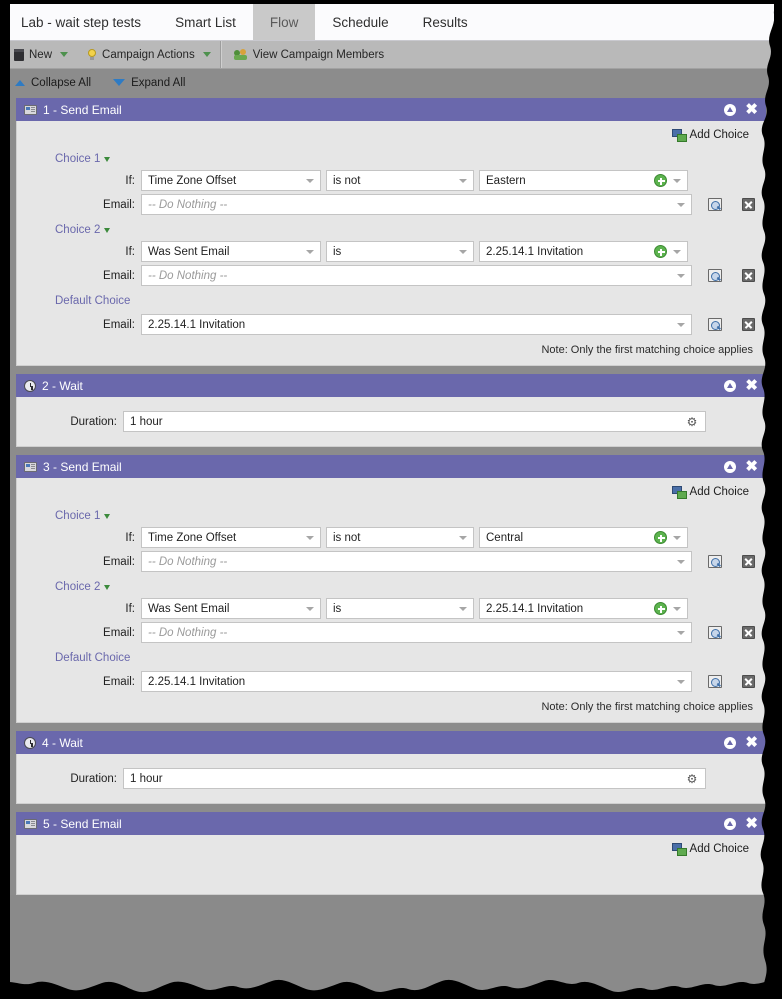 The height and width of the screenshot is (999, 782). I want to click on default-choice-email-row: Email: 2.25.14.1 Invitation, so click(391, 681).